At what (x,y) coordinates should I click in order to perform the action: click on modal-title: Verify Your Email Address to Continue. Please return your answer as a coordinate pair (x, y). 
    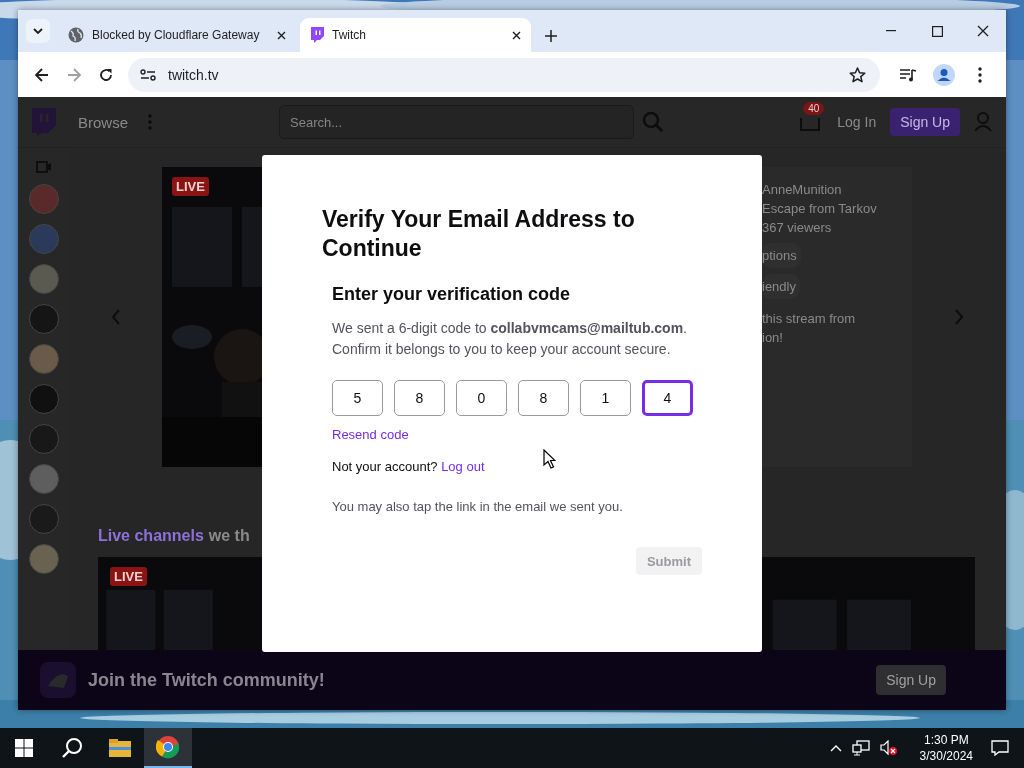
    Looking at the image, I should click on (479, 234).